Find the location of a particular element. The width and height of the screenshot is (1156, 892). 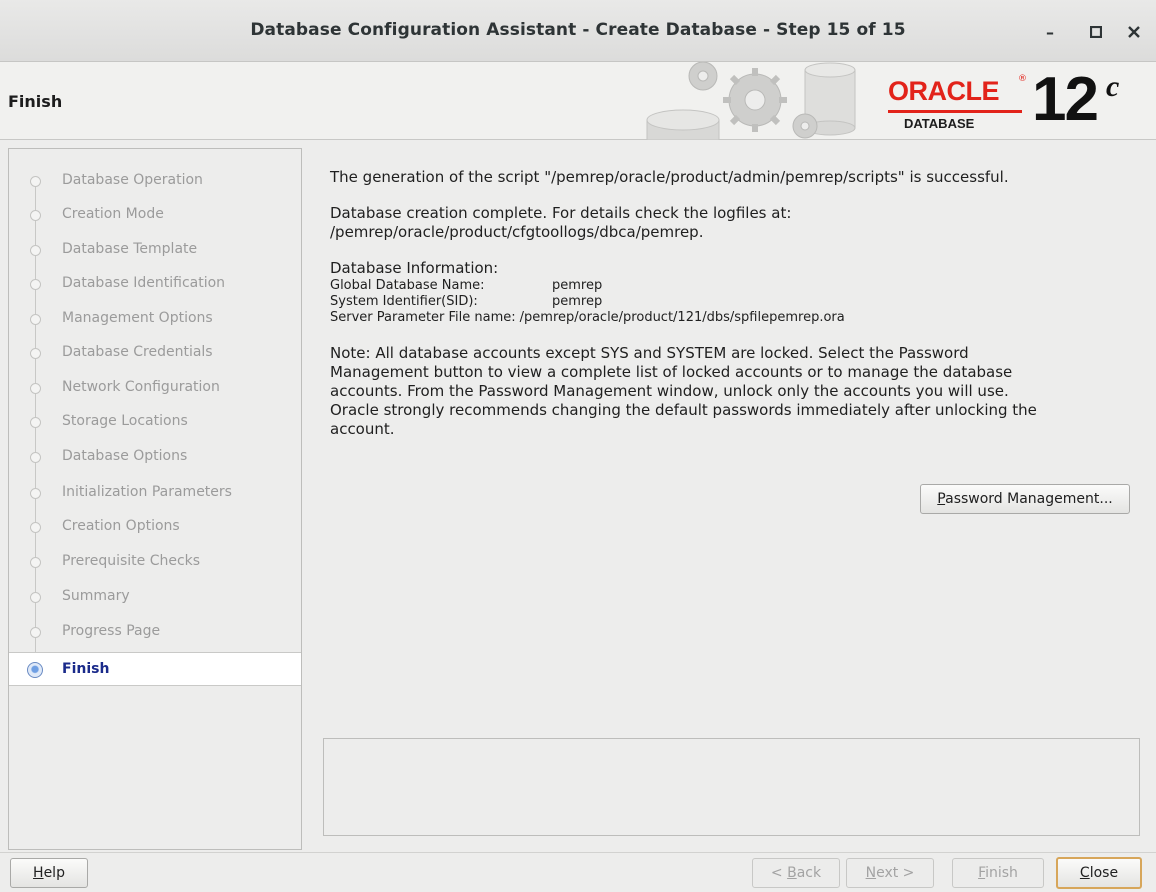

gears-decoration-icon is located at coordinates (751, 101).